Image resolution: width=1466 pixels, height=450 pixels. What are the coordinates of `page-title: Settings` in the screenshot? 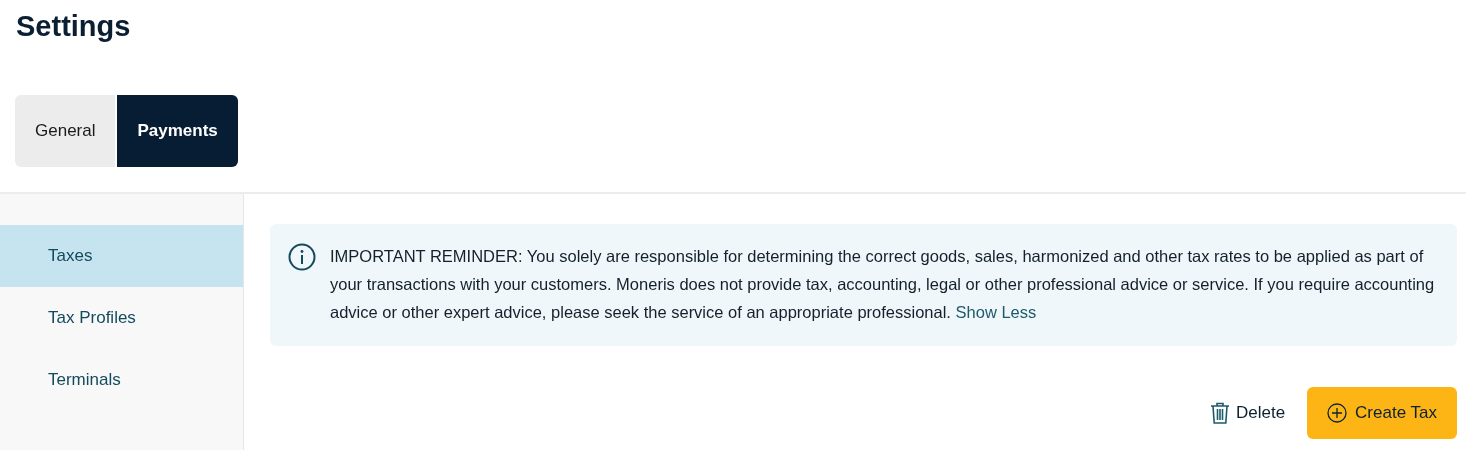 It's located at (73, 26).